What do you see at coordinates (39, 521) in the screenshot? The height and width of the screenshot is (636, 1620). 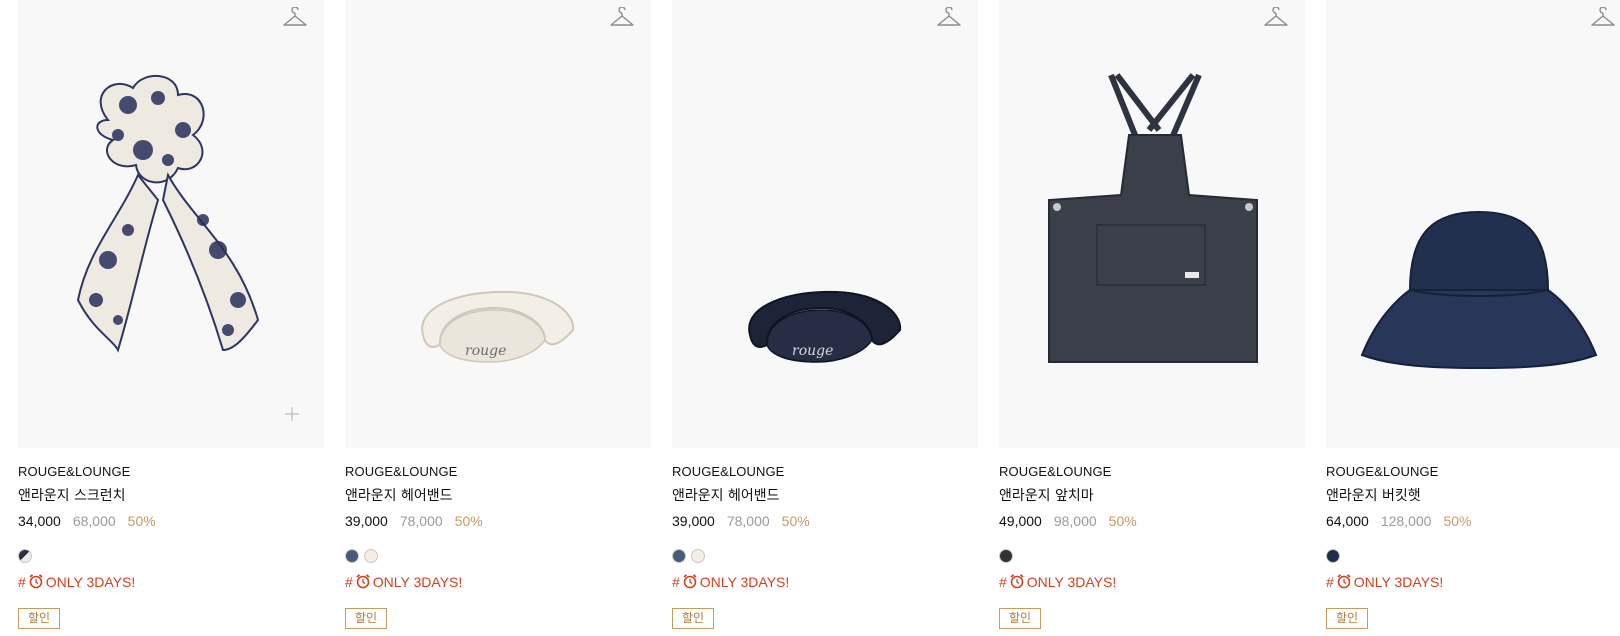 I see `sale-price: 34,000` at bounding box center [39, 521].